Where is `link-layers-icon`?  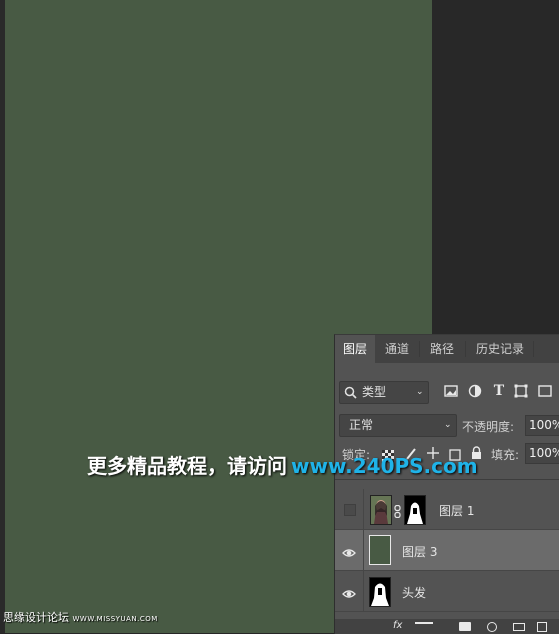 link-layers-icon is located at coordinates (424, 623).